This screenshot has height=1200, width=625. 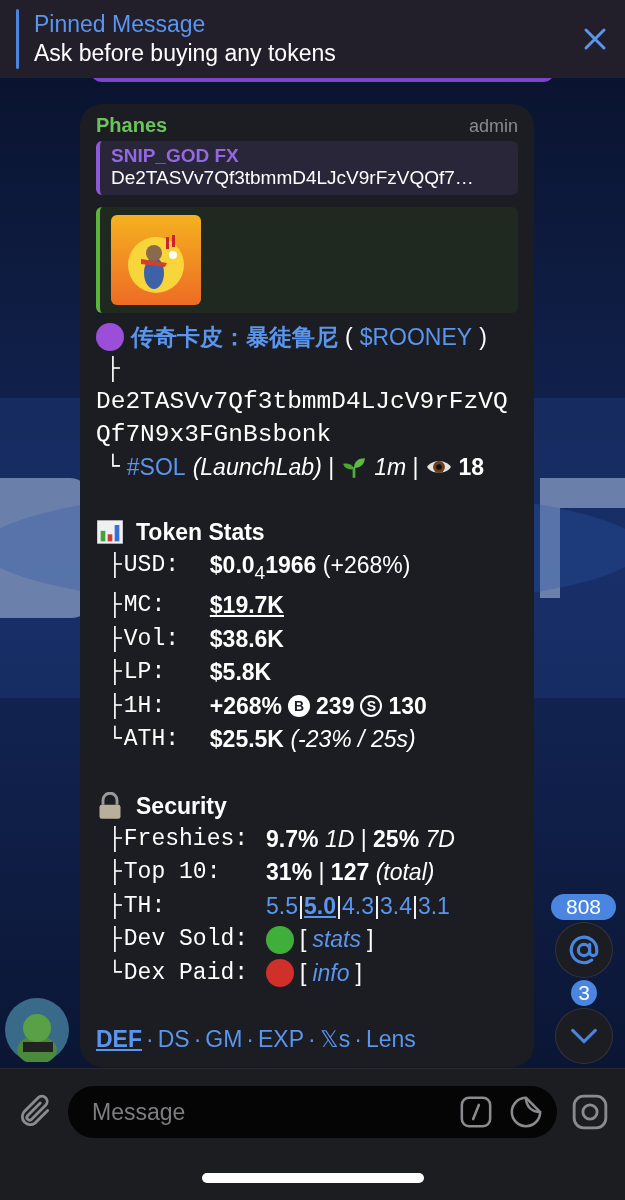 I want to click on link: 3.1, so click(x=433, y=906).